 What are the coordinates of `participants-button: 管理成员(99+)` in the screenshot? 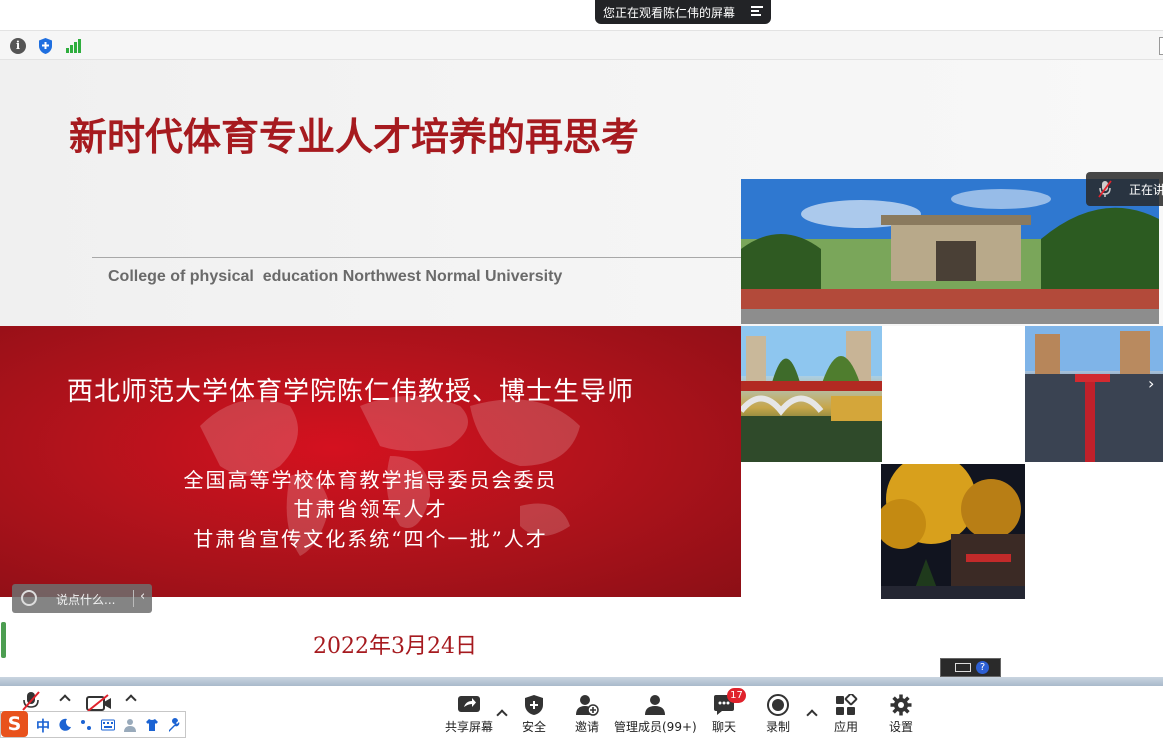 It's located at (655, 712).